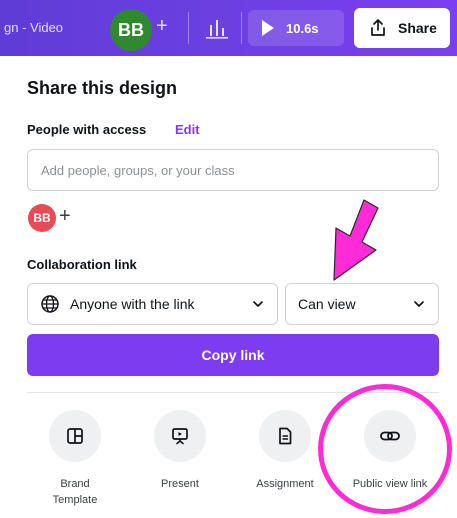 The width and height of the screenshot is (457, 518). Describe the element at coordinates (42, 218) in the screenshot. I see `owner-avatar: BB` at that location.